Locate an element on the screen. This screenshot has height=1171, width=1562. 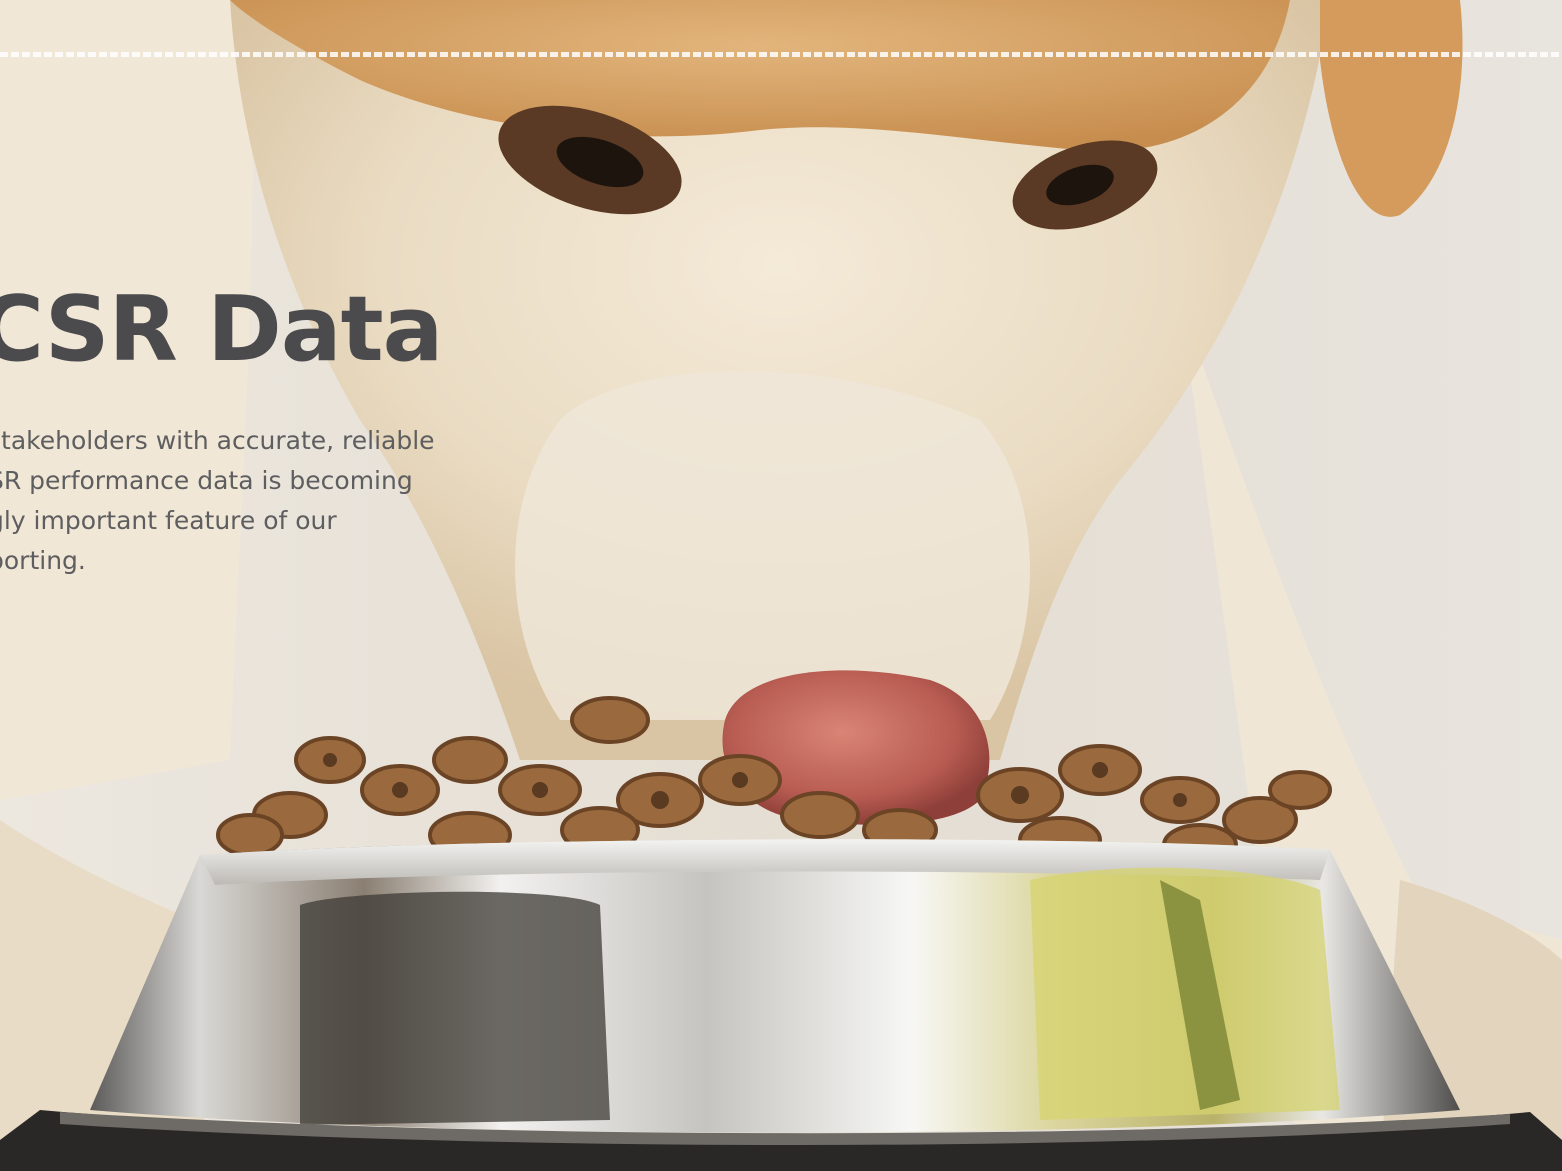
intro-line: stakeholders with accurate, reliable is located at coordinates (217, 440).